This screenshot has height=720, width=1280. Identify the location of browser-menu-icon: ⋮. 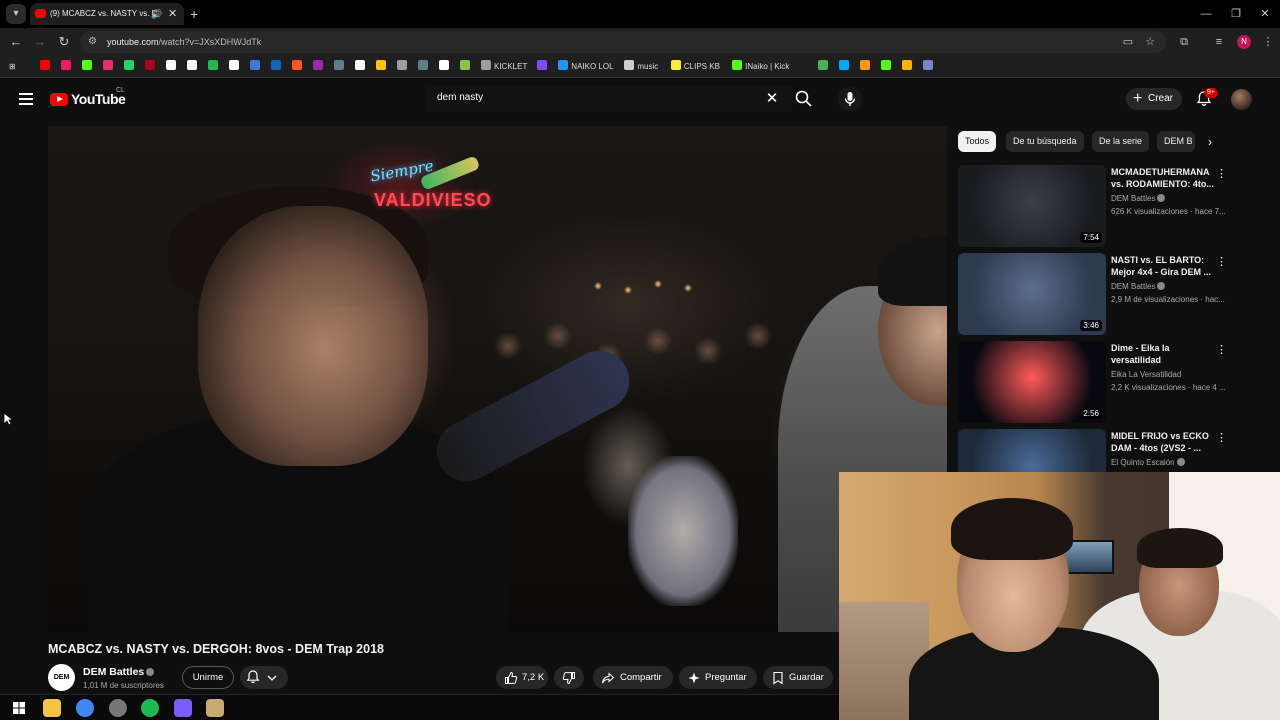
(1268, 42).